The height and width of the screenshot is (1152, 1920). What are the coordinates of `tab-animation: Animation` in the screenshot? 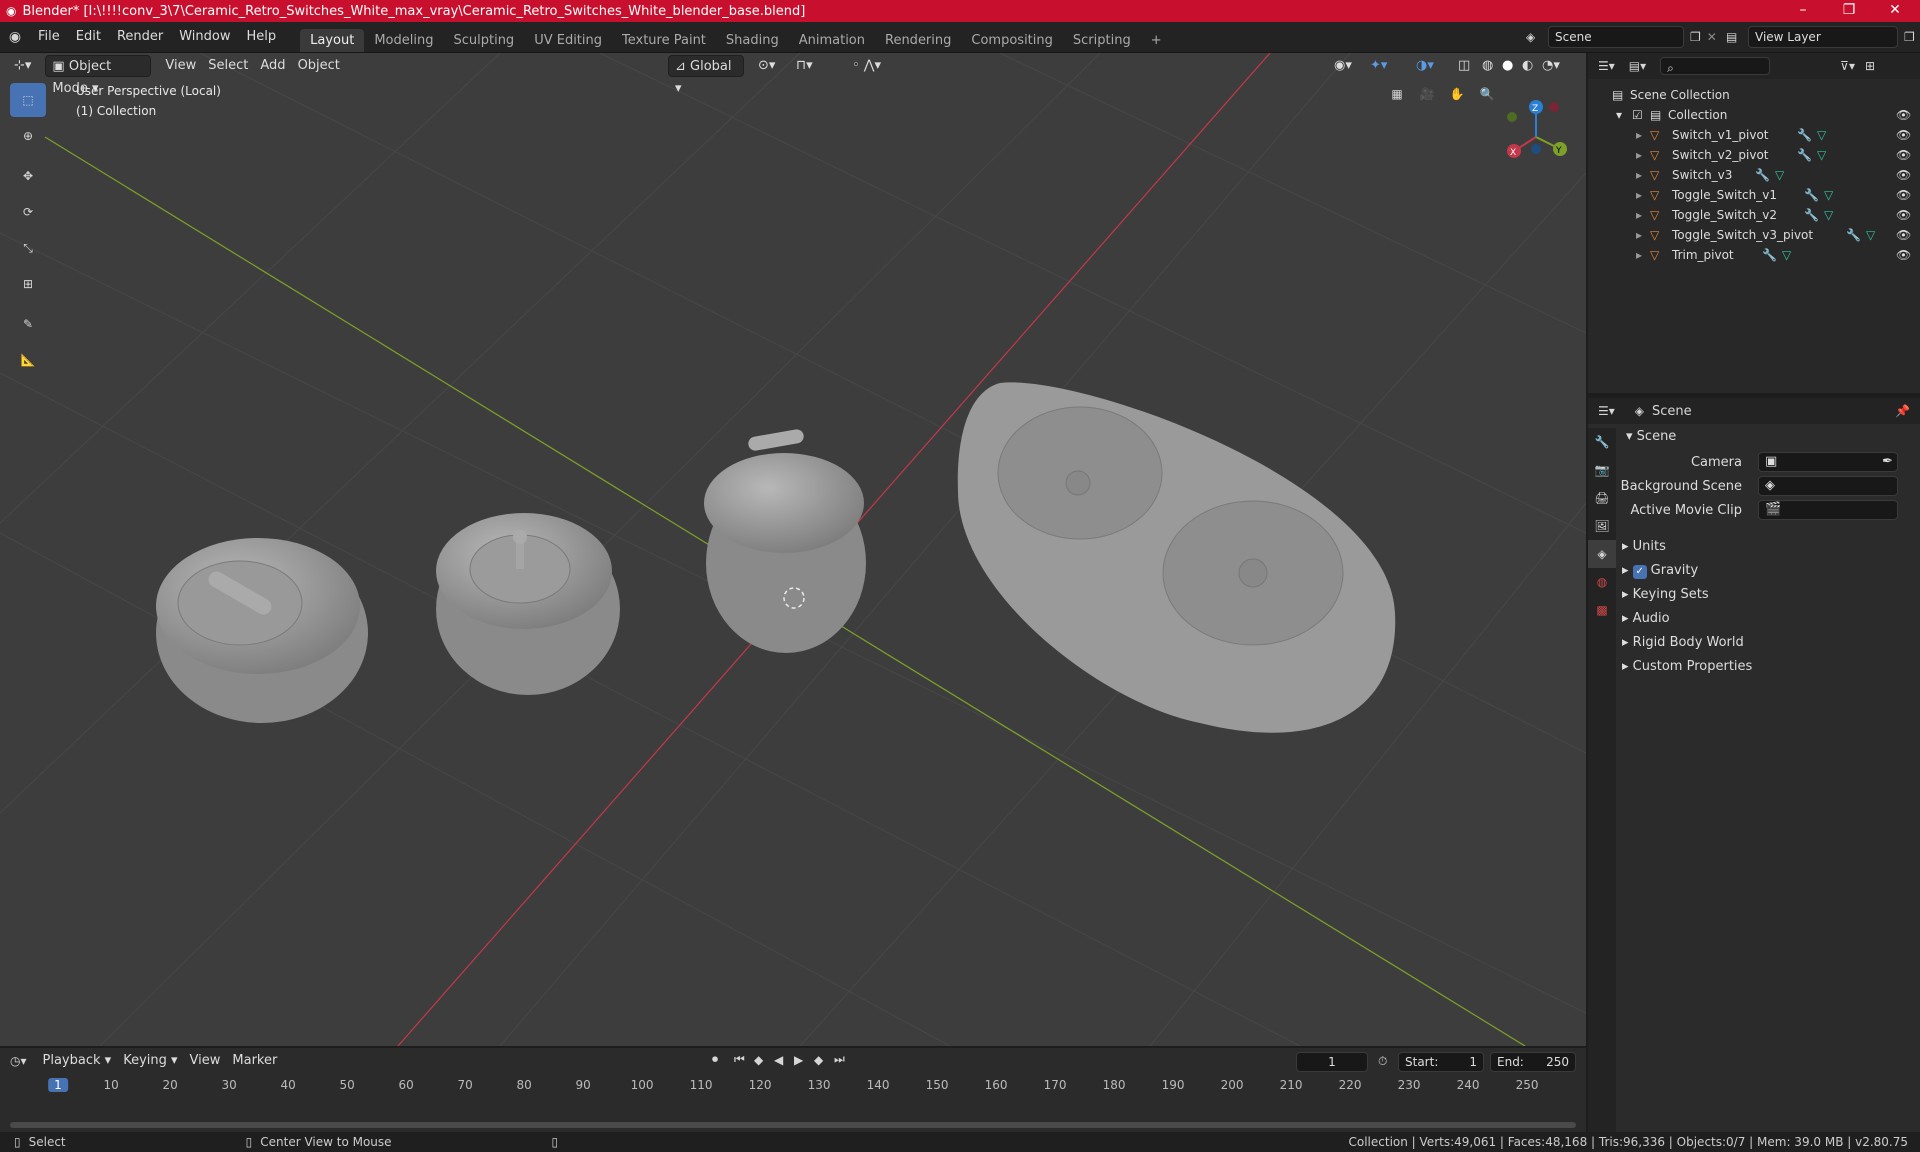 It's located at (832, 40).